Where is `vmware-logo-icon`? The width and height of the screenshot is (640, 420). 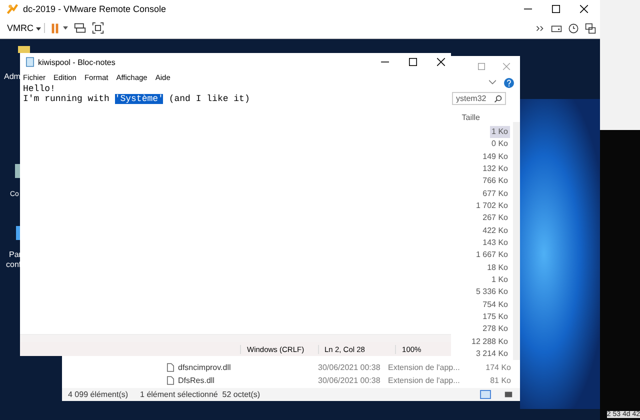 vmware-logo-icon is located at coordinates (12, 9).